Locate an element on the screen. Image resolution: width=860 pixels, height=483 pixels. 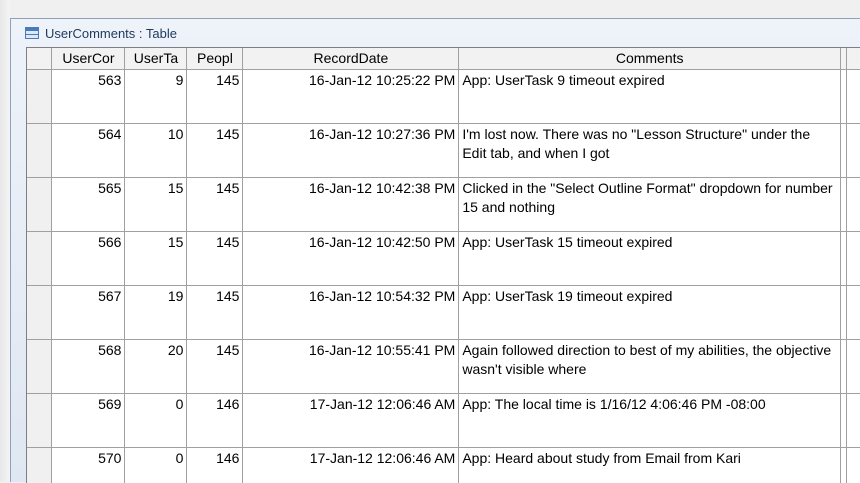
cell-usertaskid: 10 is located at coordinates (156, 150).